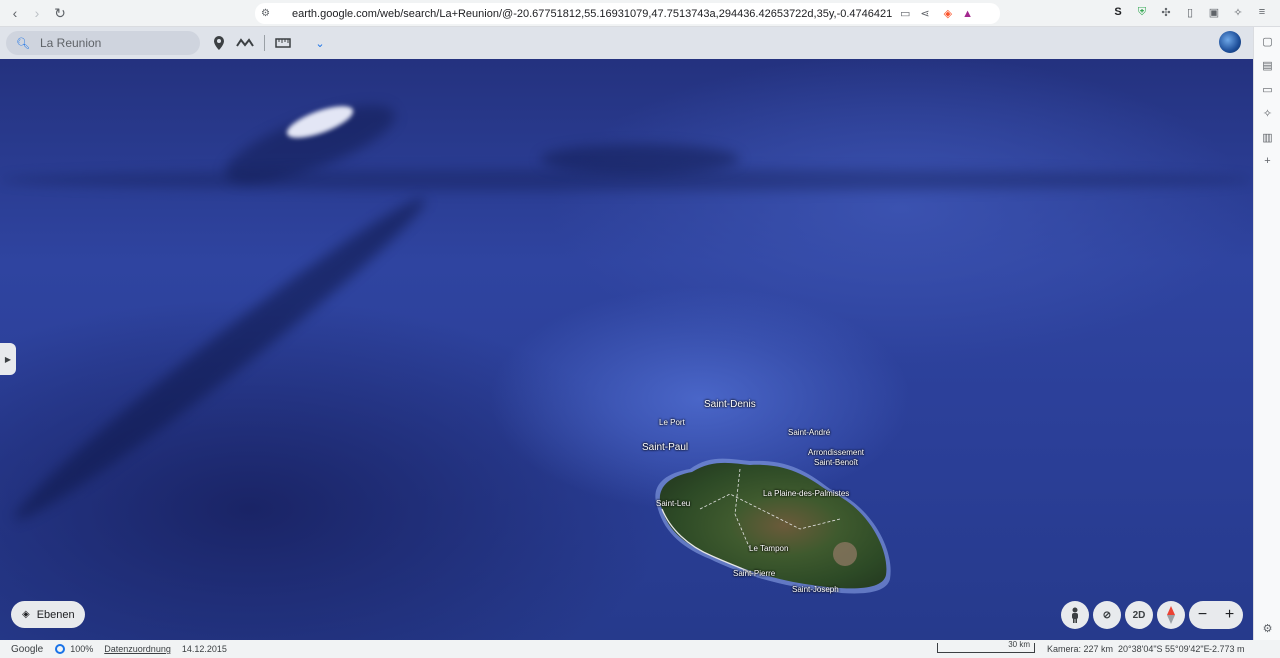 The image size is (1280, 658). What do you see at coordinates (1142, 12) in the screenshot?
I see `extension-shield-icon: ⛨` at bounding box center [1142, 12].